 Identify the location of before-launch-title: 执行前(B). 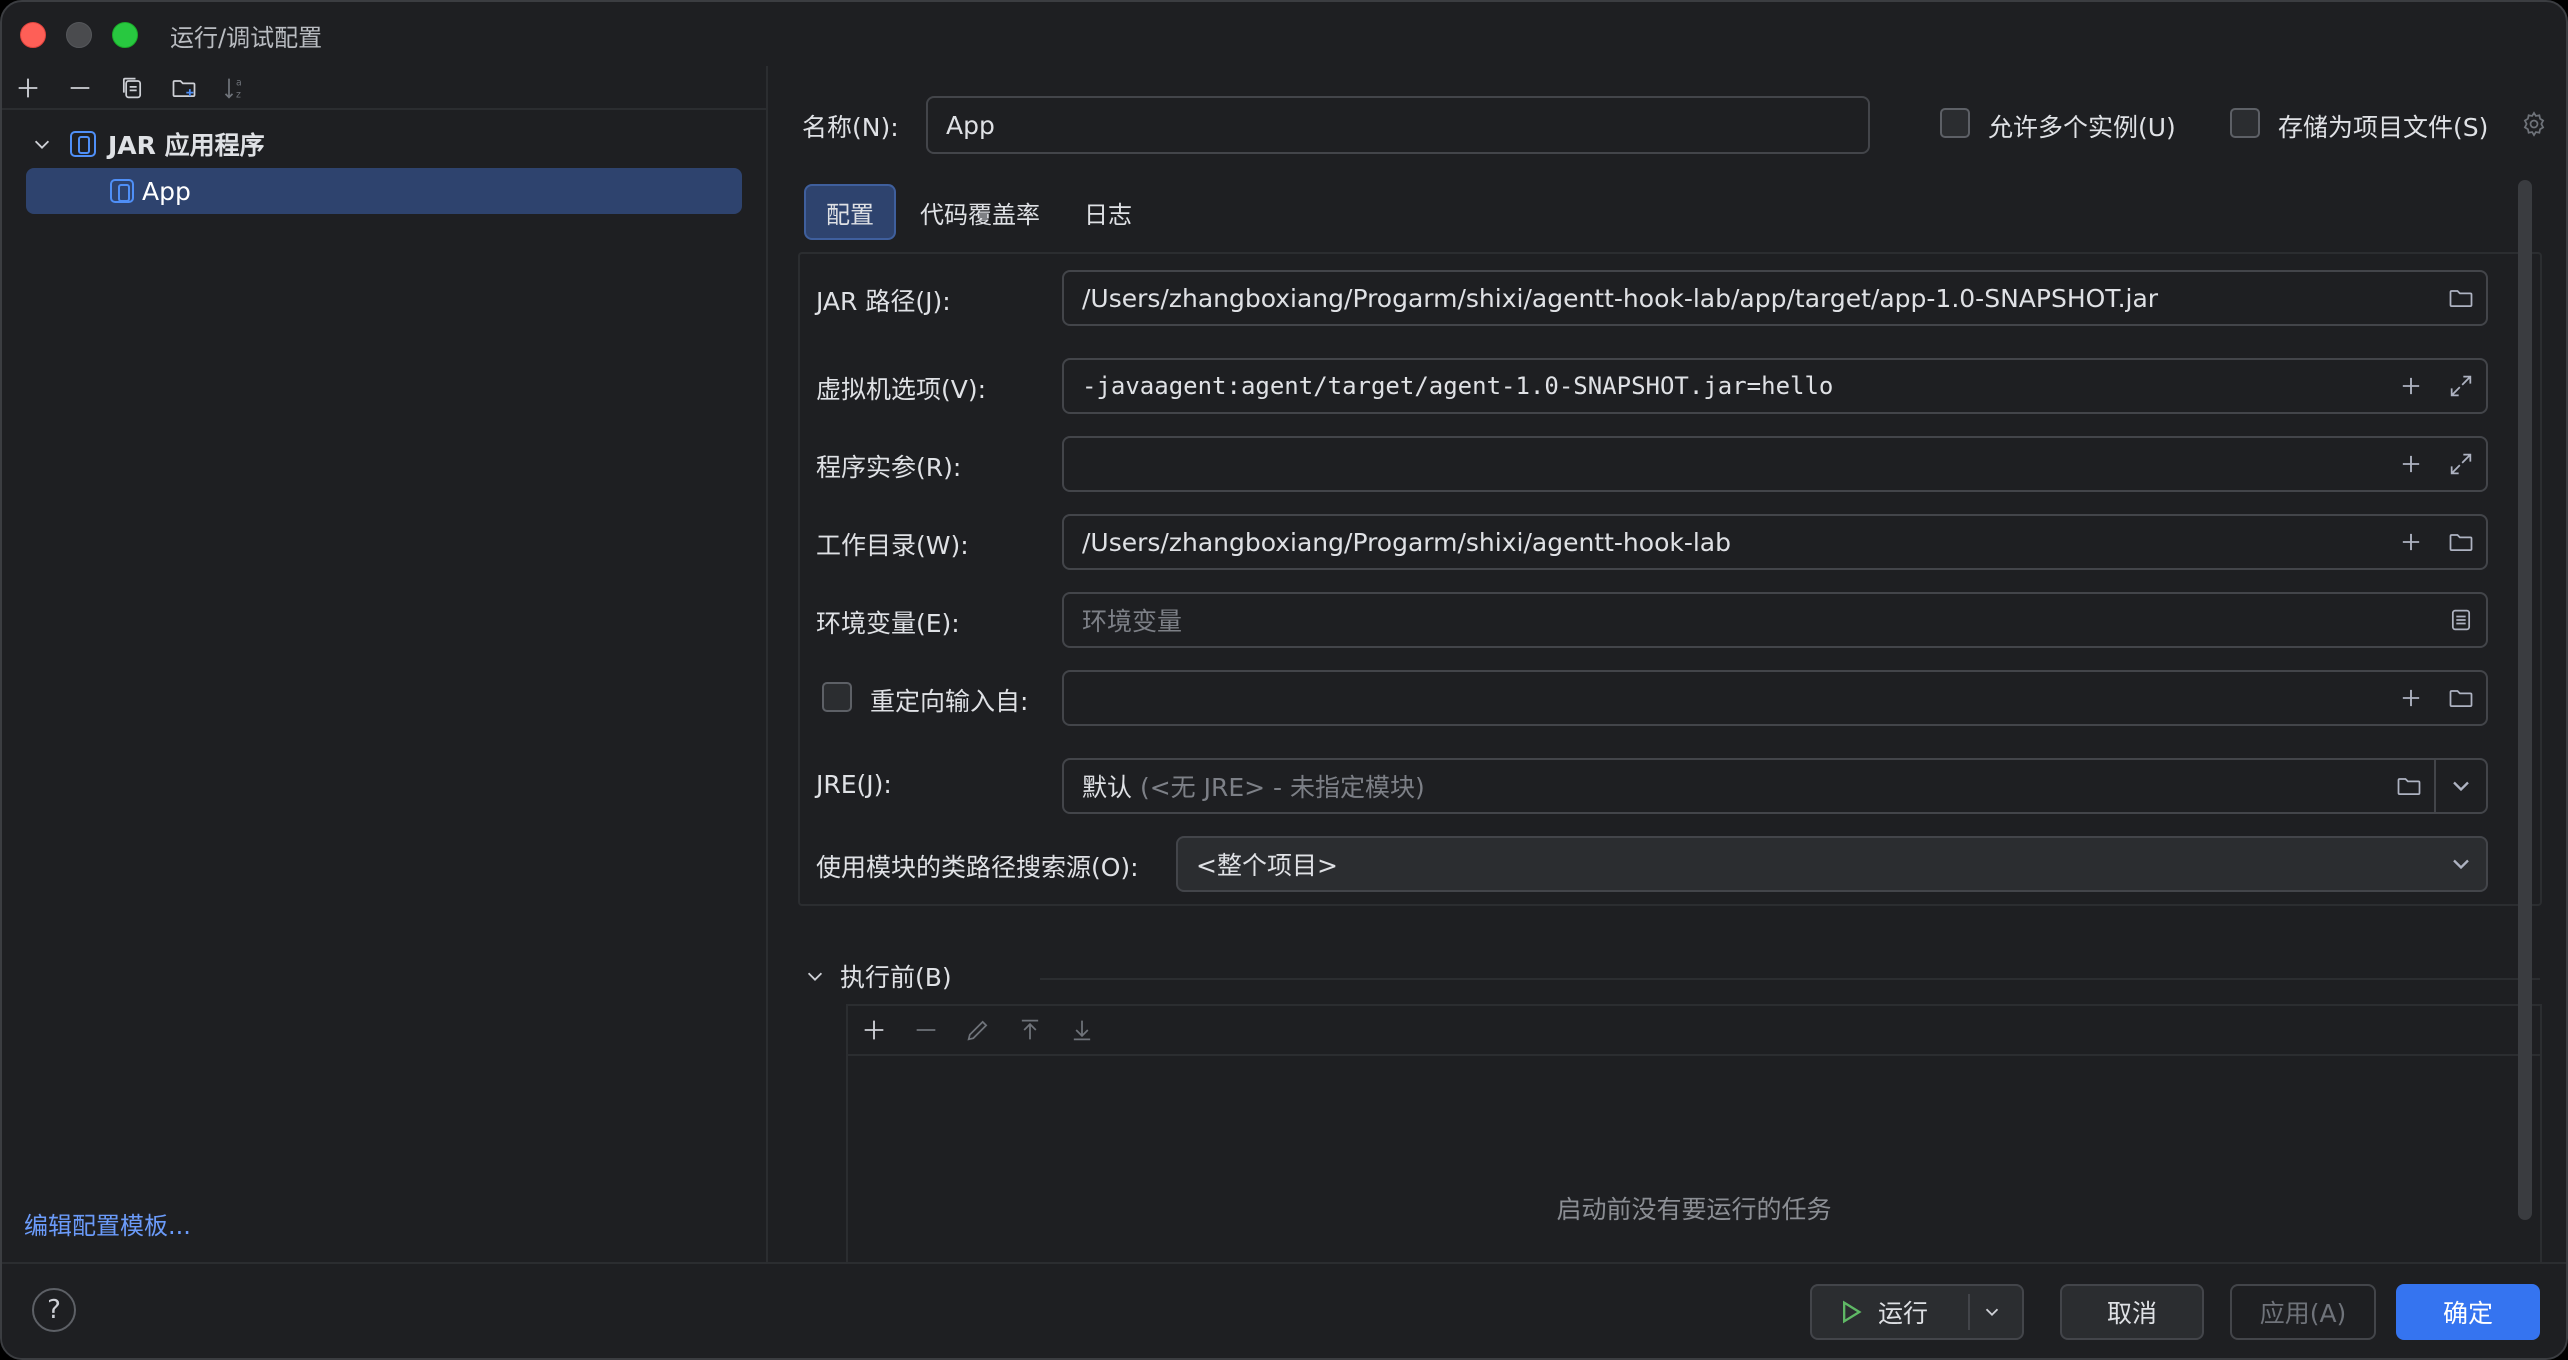
(896, 977).